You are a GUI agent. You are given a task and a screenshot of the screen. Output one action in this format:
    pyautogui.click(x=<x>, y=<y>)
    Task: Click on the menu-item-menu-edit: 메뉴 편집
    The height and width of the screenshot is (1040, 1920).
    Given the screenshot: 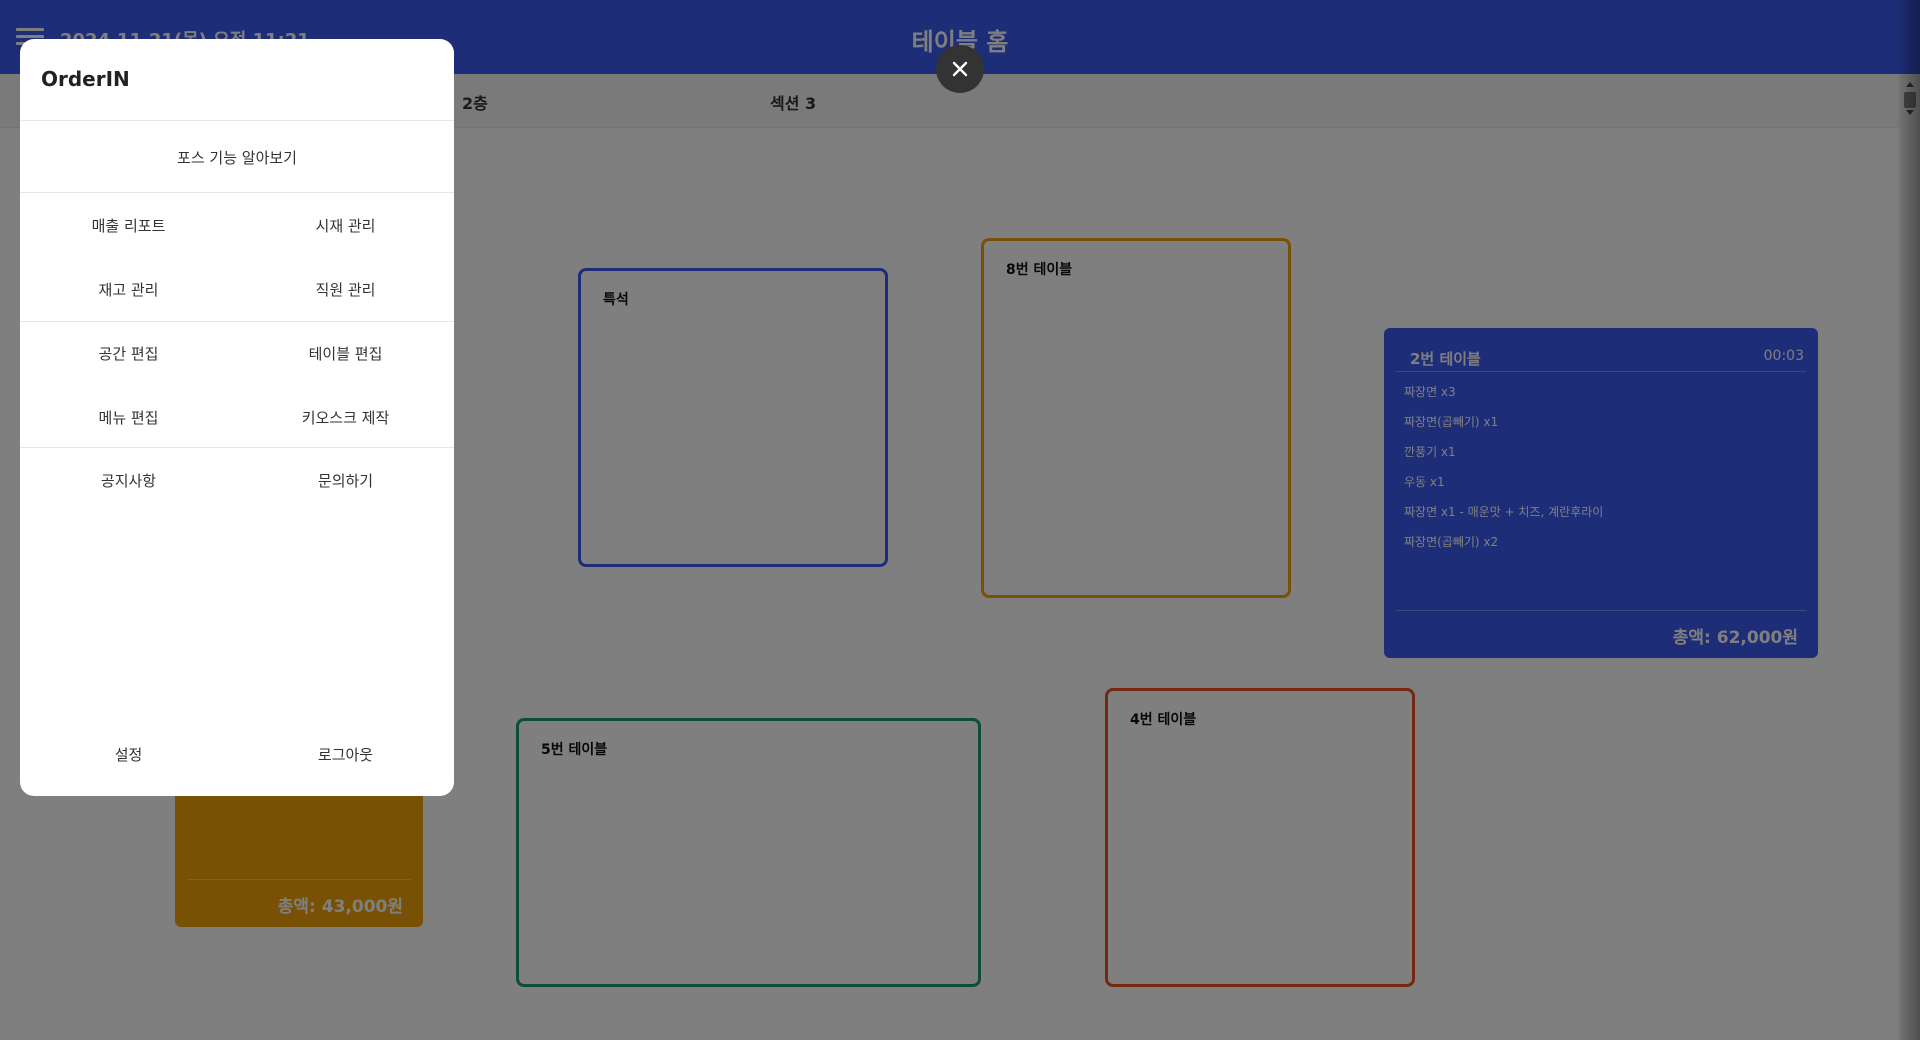 What is the action you would take?
    pyautogui.click(x=128, y=417)
    